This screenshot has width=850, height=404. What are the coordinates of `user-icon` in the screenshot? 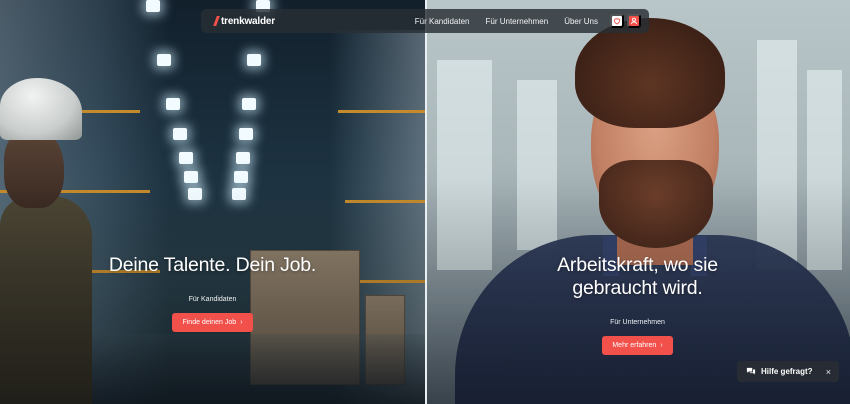 It's located at (634, 21).